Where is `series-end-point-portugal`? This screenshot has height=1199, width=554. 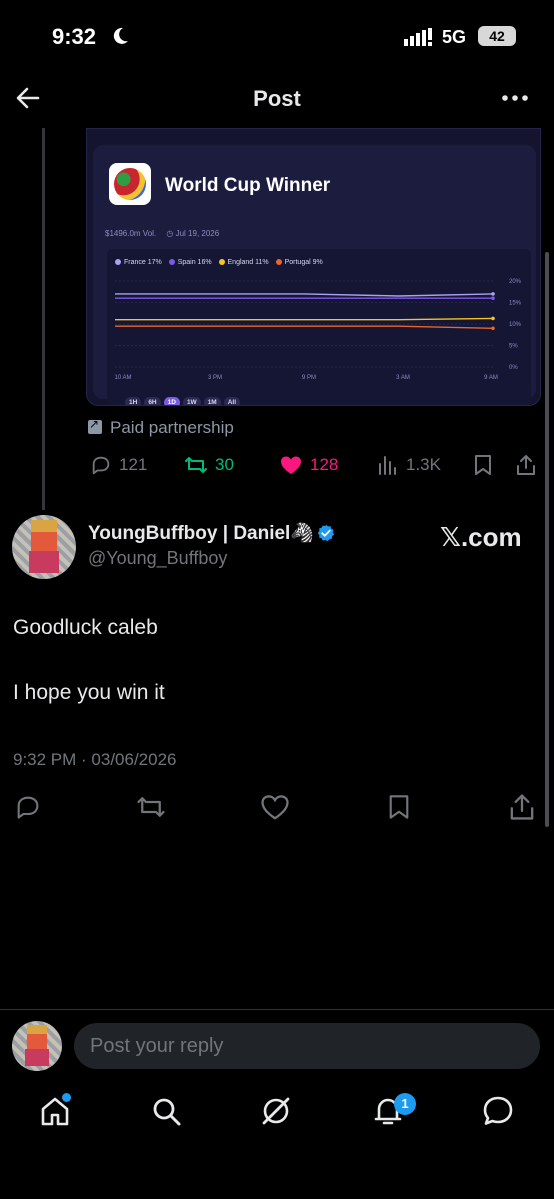 series-end-point-portugal is located at coordinates (493, 328).